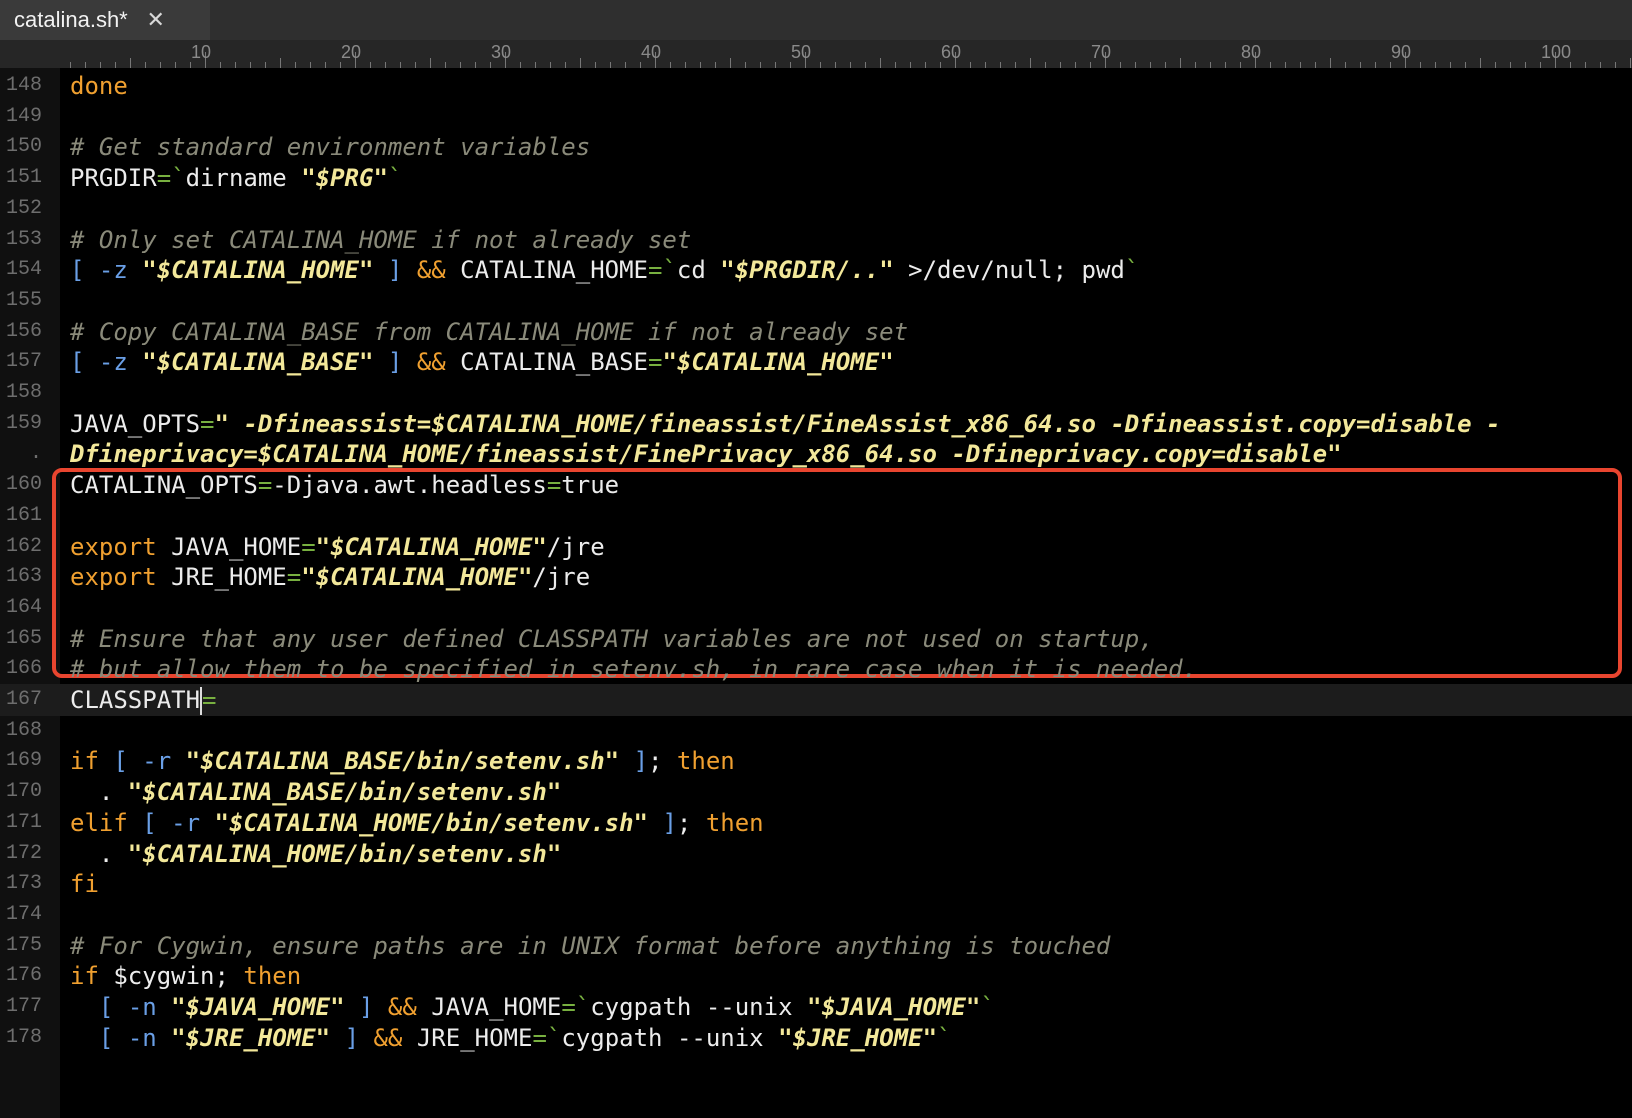  I want to click on code-line: 162 export JAVA_HOME="$CATALINA_HOME"/jre, so click(816, 547).